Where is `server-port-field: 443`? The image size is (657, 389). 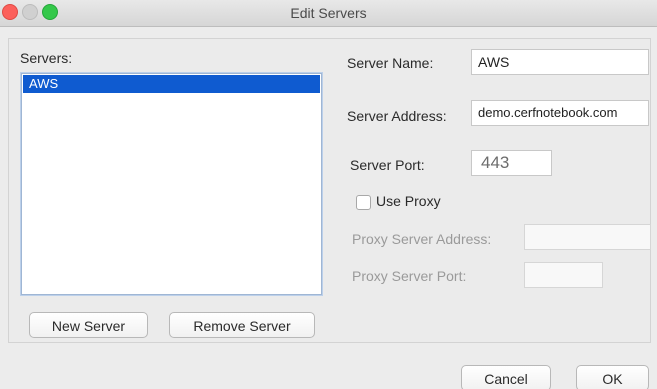
server-port-field: 443 is located at coordinates (511, 163).